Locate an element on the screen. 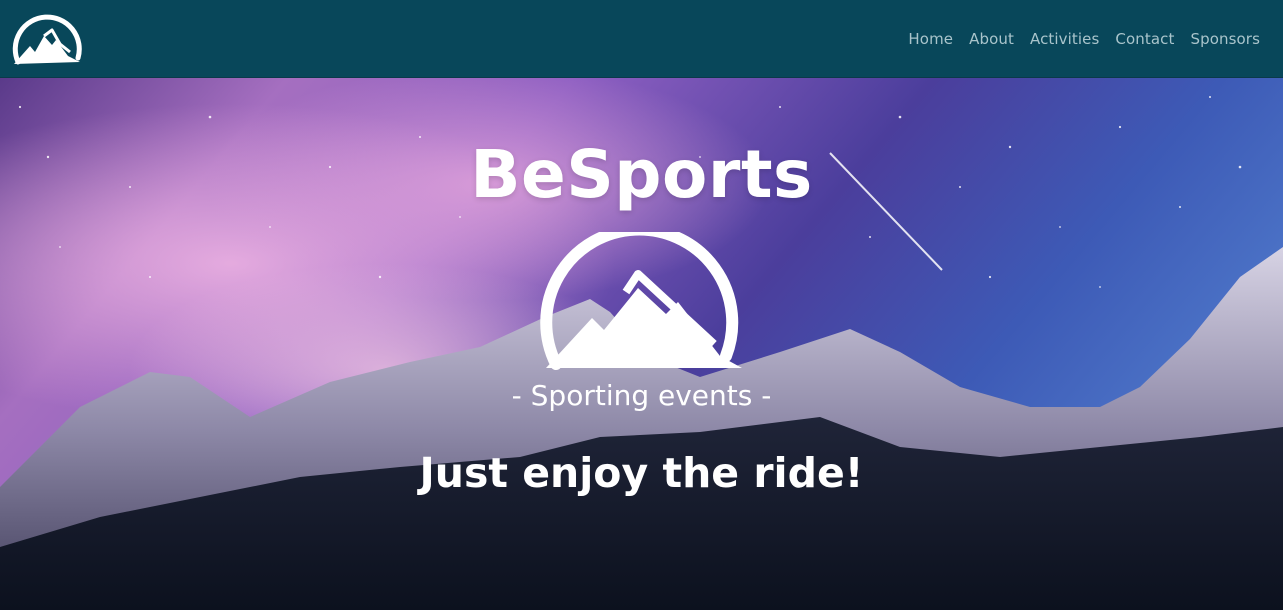  nav-link-contact: Contact is located at coordinates (1144, 39).